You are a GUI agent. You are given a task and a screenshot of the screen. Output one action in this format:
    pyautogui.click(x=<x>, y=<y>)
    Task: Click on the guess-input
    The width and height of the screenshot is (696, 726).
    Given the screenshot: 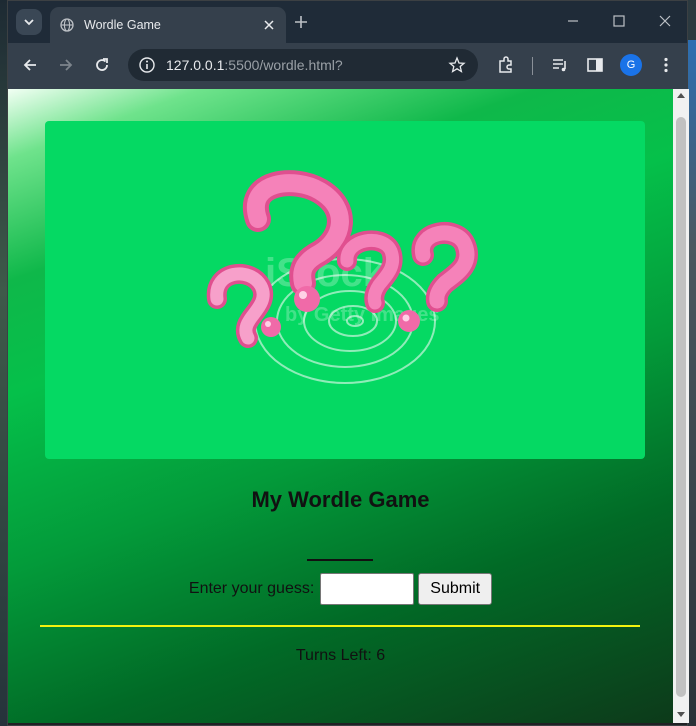 What is the action you would take?
    pyautogui.click(x=367, y=589)
    